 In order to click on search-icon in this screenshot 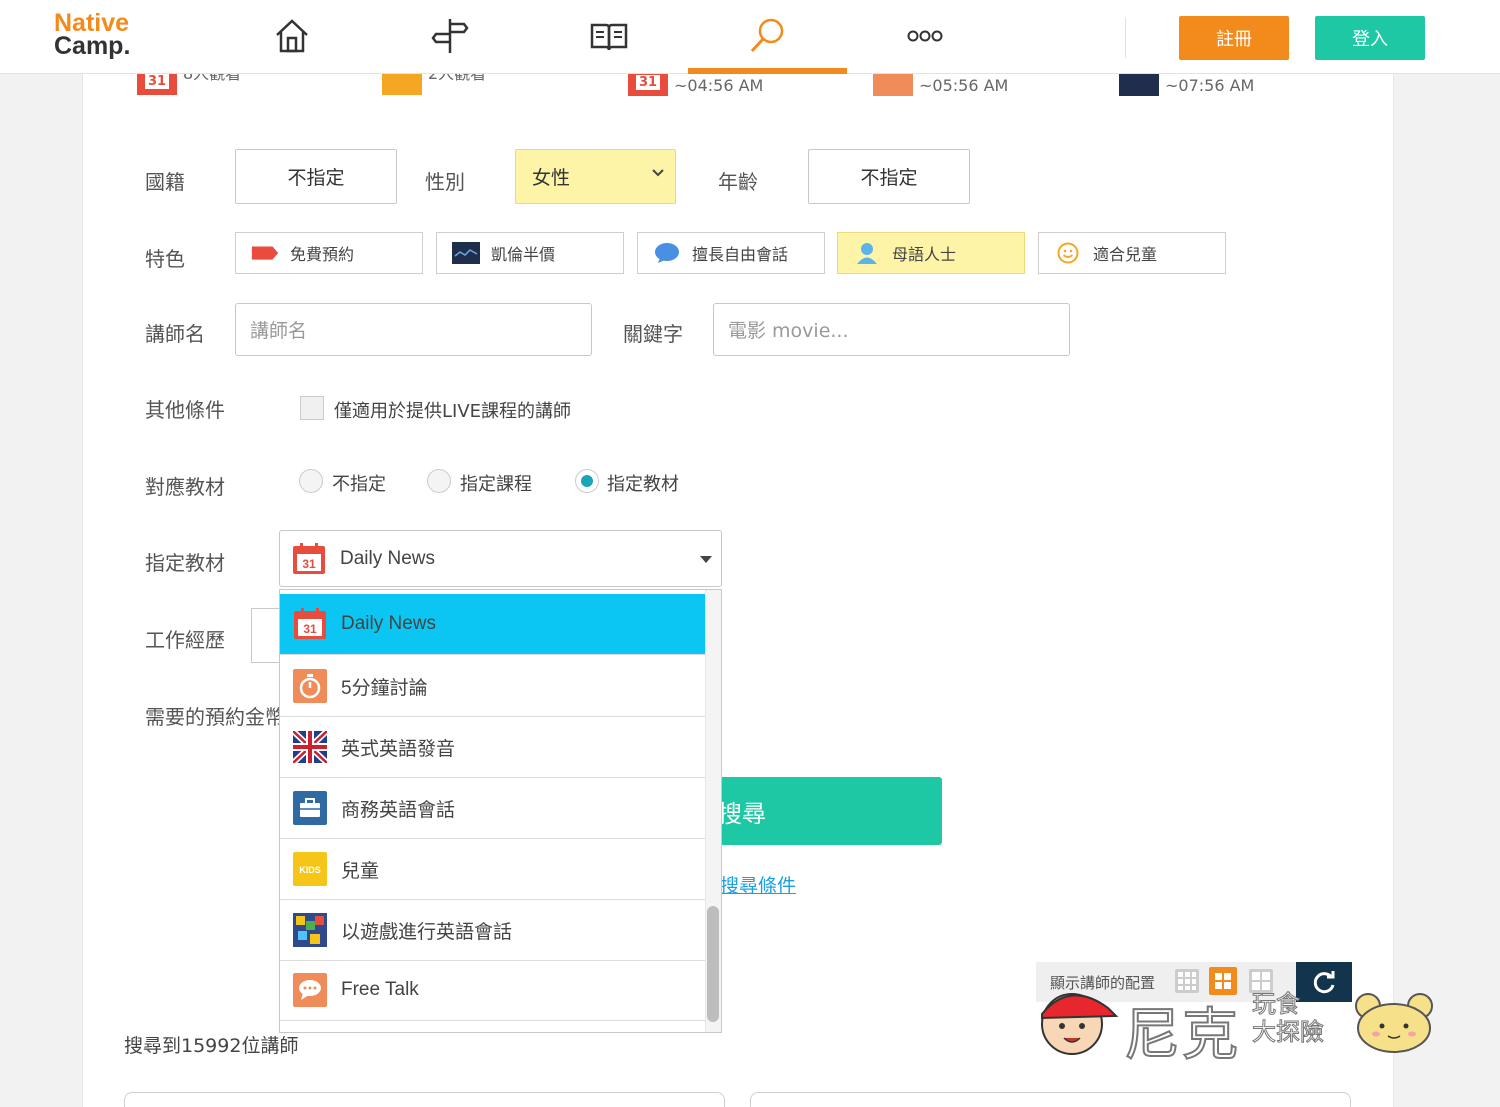, I will do `click(767, 36)`.